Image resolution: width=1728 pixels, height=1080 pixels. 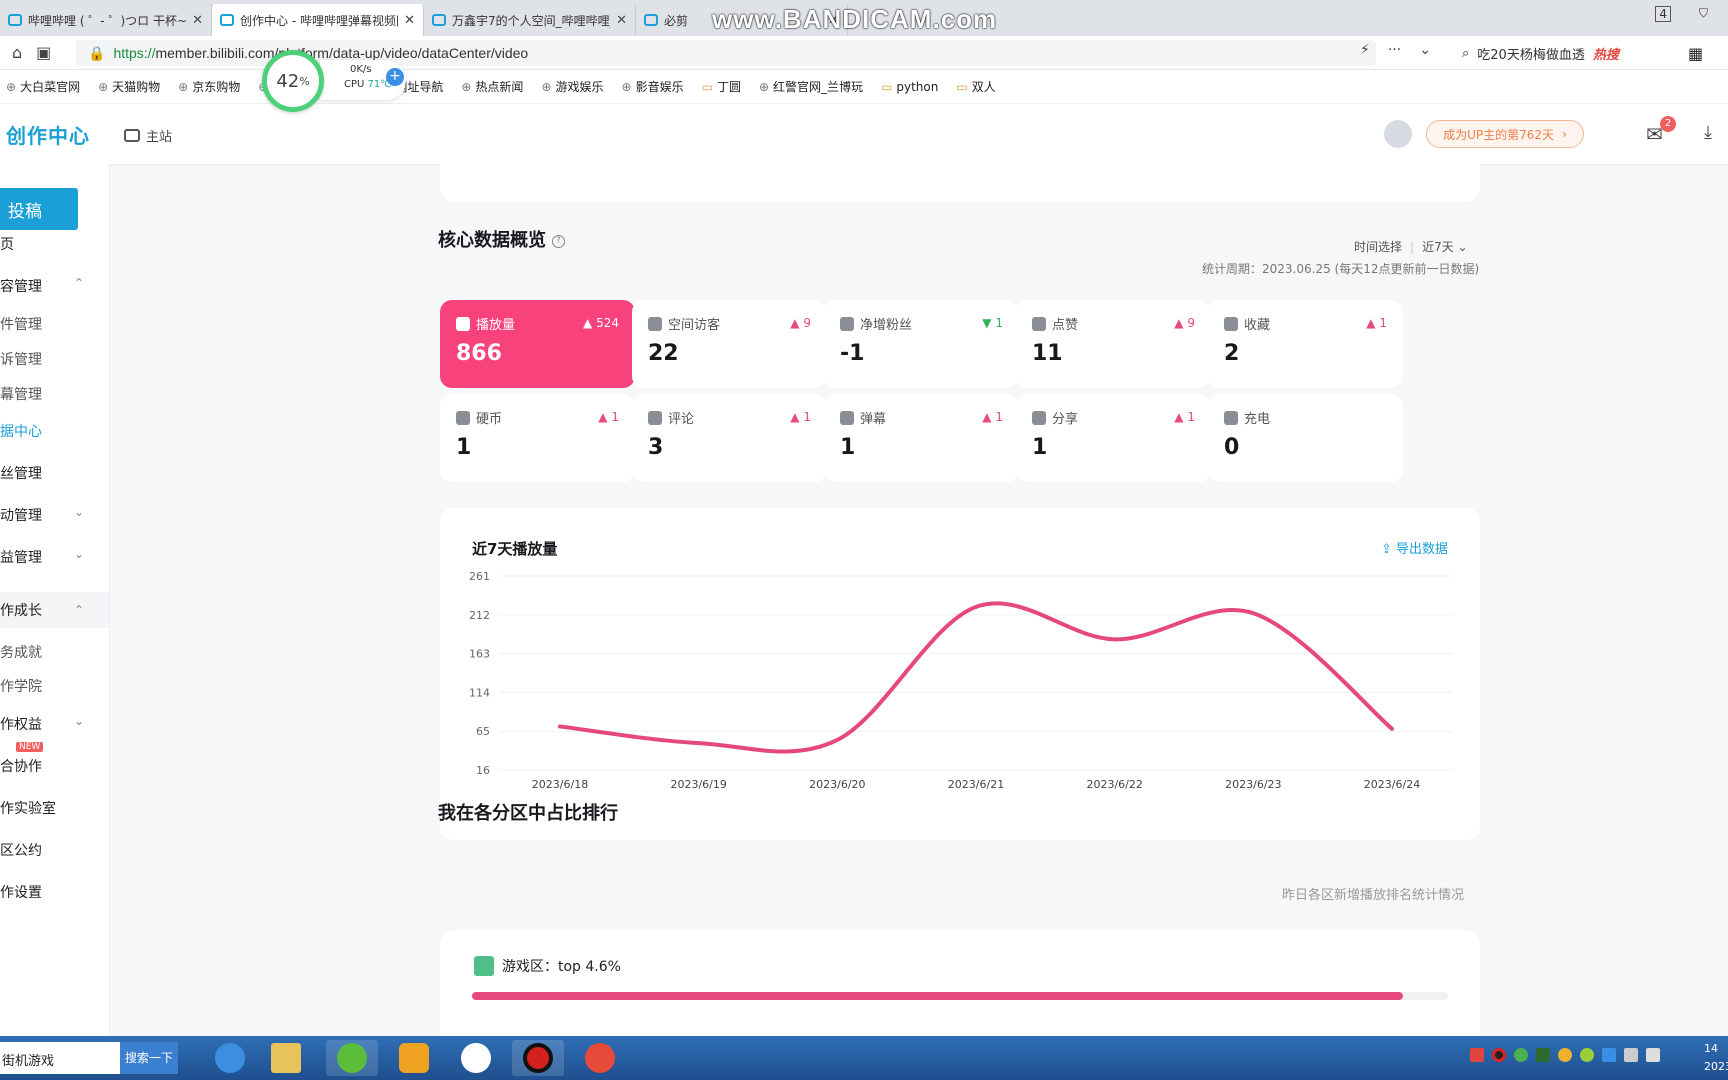 I want to click on sidebar-item: 诉管理, so click(x=54, y=359).